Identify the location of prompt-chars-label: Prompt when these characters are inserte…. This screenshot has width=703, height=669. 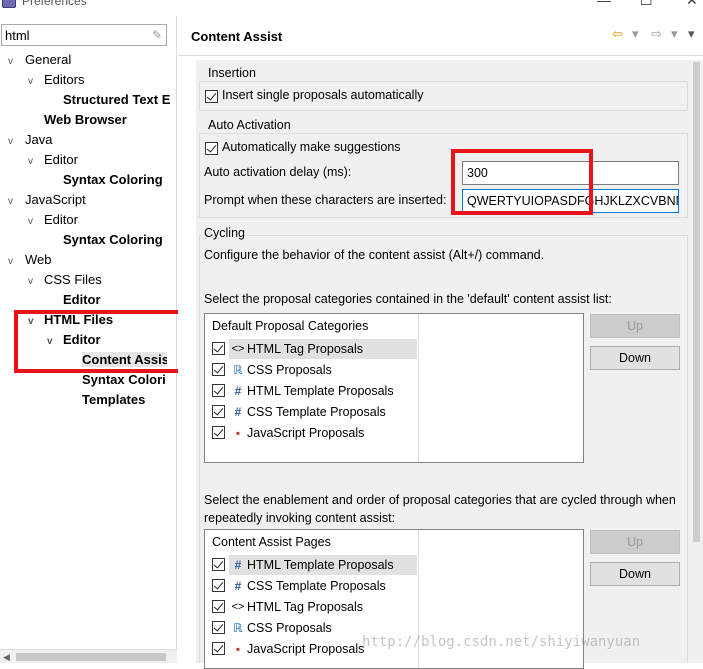
(325, 200).